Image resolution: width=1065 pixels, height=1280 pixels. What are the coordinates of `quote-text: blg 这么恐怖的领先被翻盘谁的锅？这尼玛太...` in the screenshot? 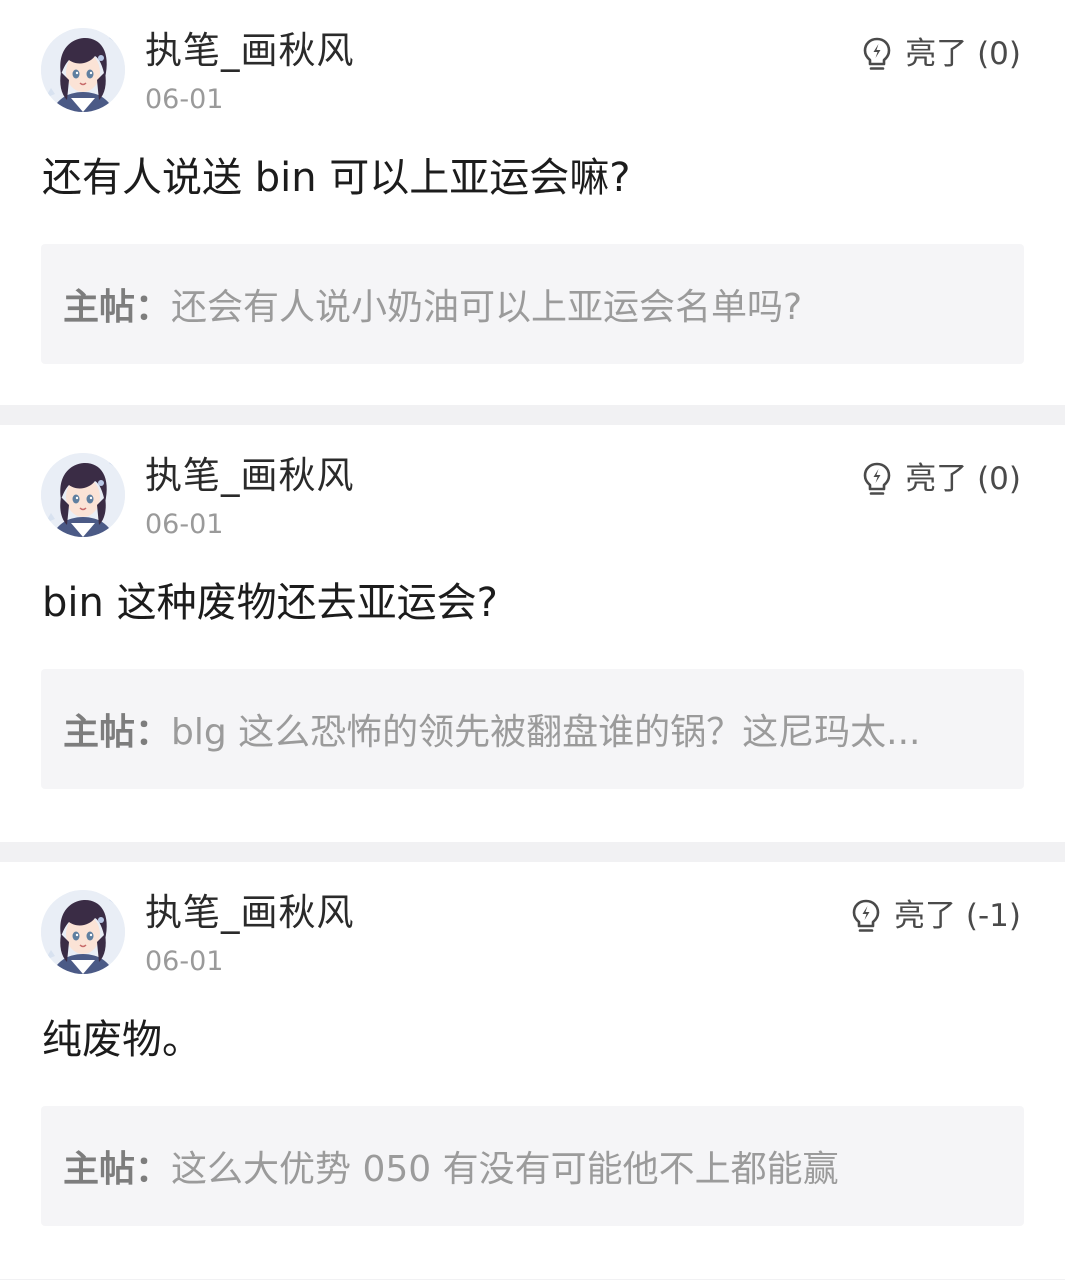 It's located at (546, 732).